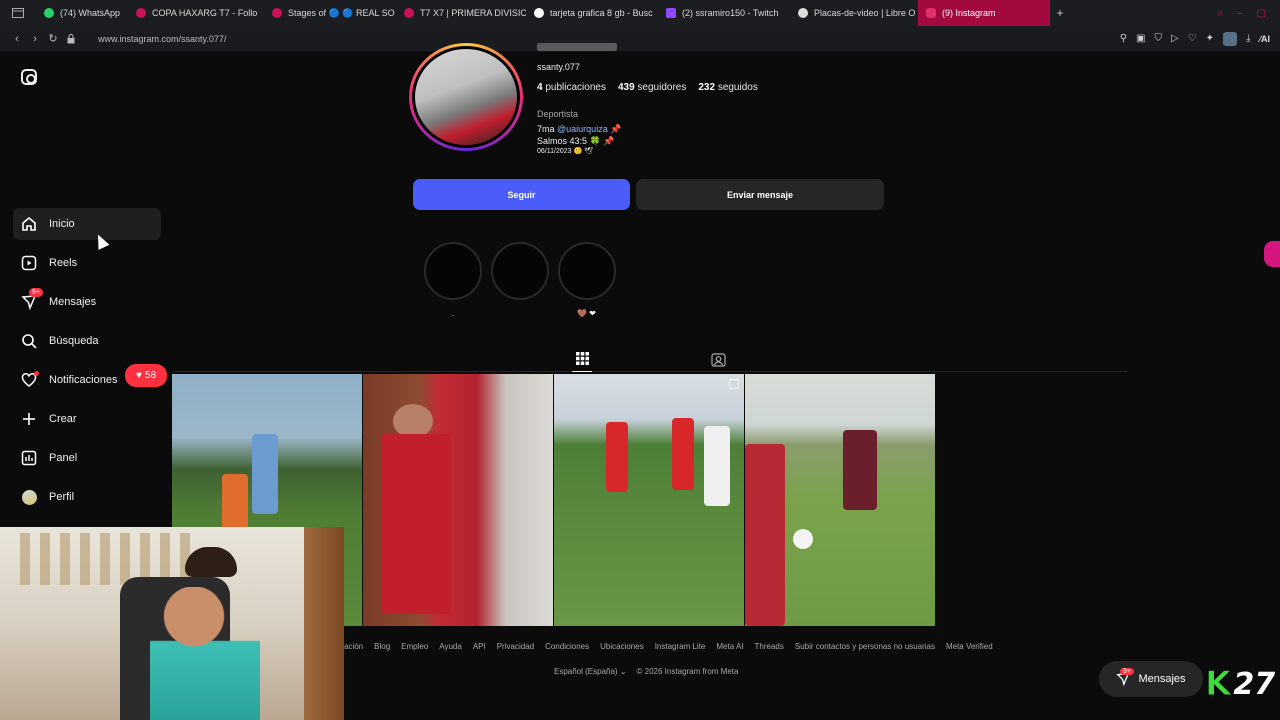 The height and width of the screenshot is (720, 1280). I want to click on pin-icon: ⚲, so click(1123, 38).